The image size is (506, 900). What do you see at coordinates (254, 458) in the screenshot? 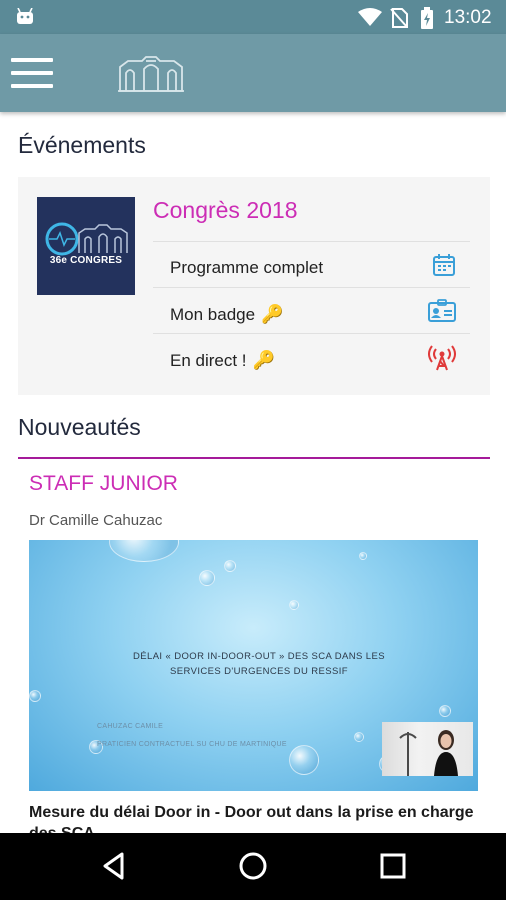
I see `news-divider` at bounding box center [254, 458].